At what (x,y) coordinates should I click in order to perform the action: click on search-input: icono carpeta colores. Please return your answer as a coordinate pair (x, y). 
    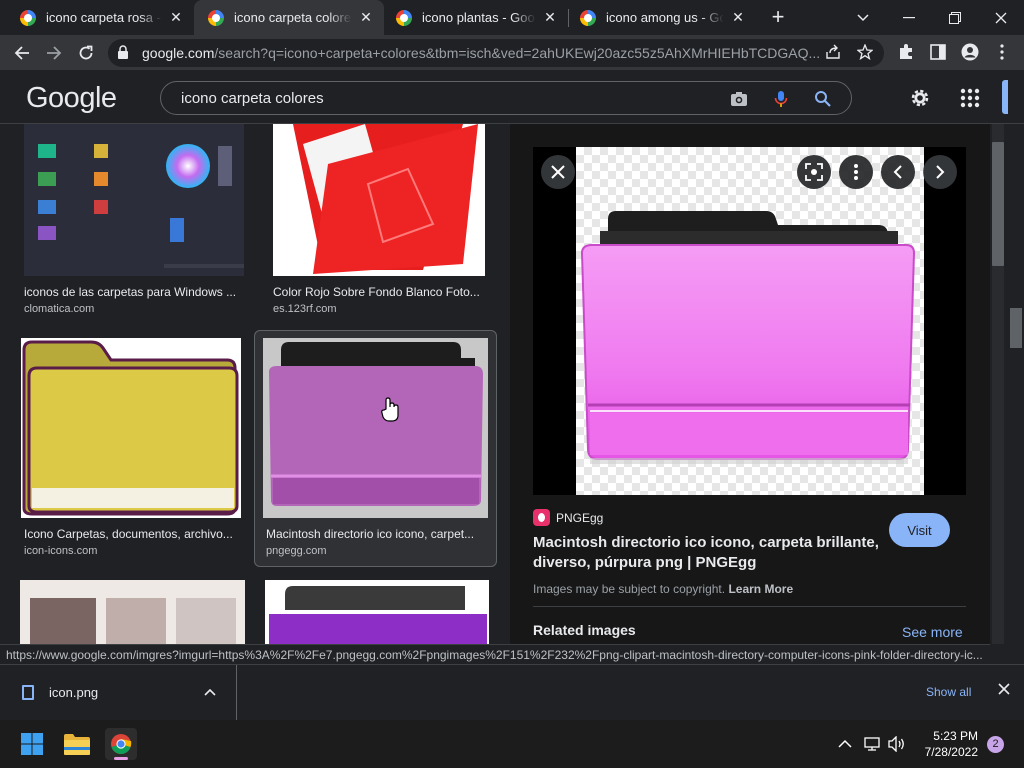
    Looking at the image, I should click on (252, 98).